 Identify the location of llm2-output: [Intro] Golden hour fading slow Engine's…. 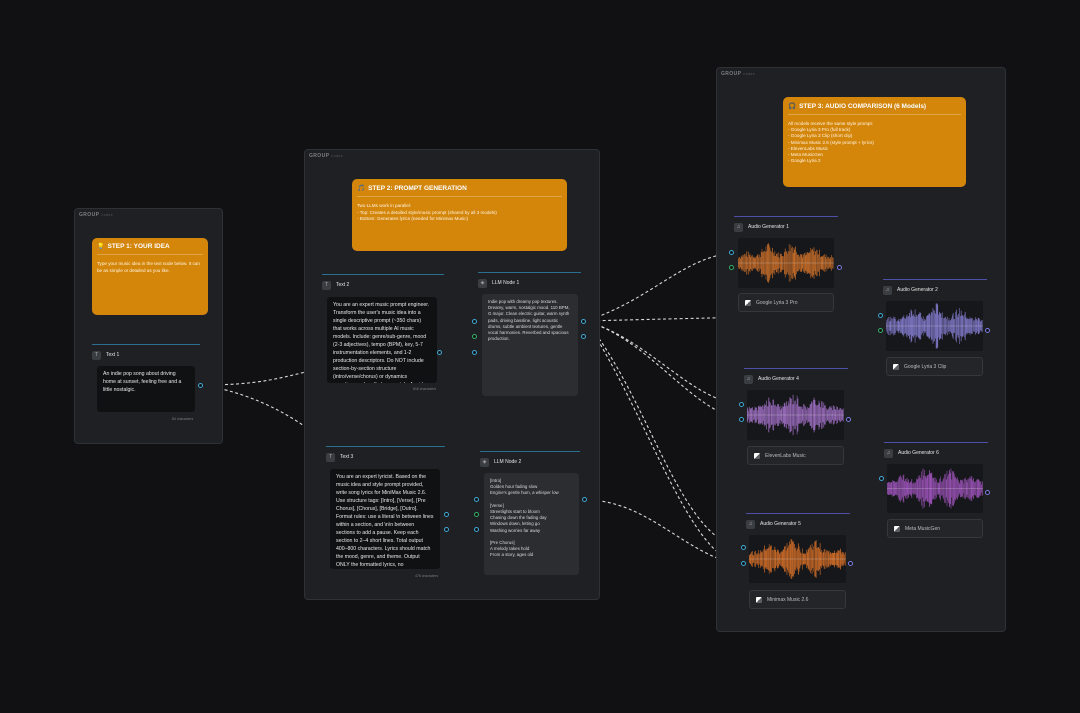
(531, 524).